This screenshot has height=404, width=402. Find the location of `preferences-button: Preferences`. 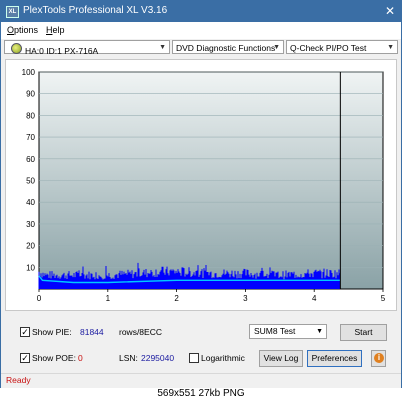

preferences-button: Preferences is located at coordinates (334, 358).